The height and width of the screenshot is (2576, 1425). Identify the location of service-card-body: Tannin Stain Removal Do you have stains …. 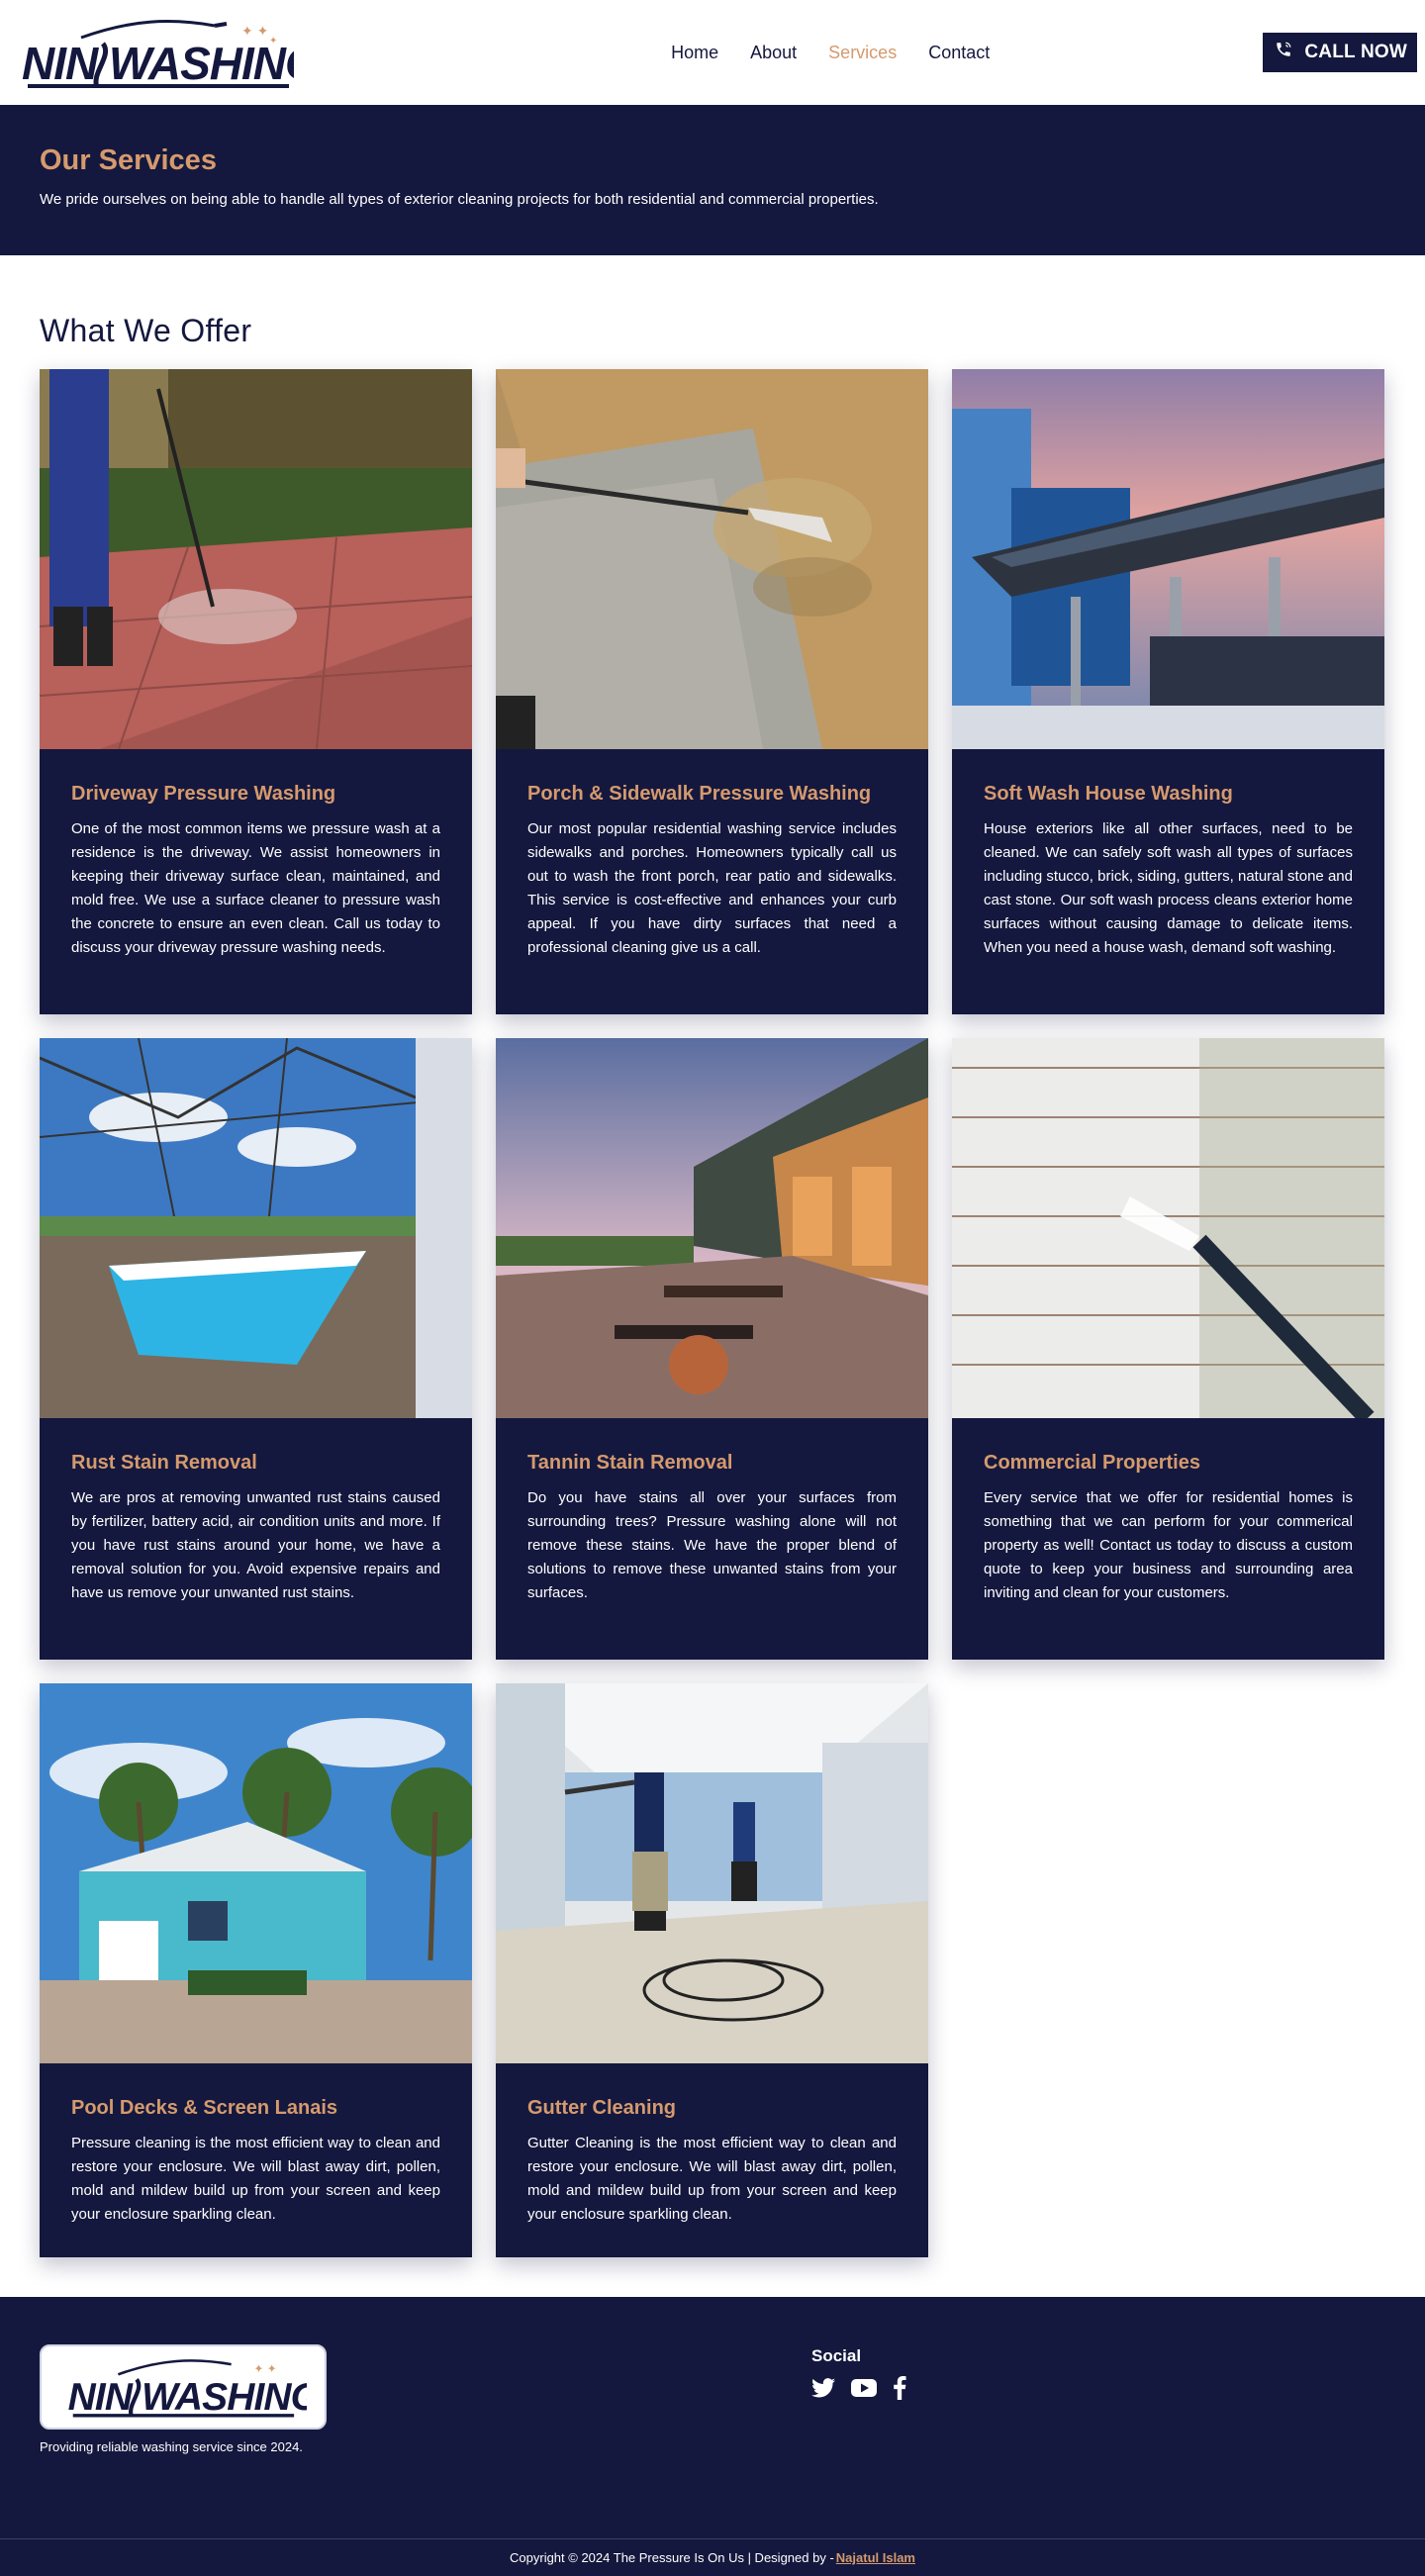
(712, 1539).